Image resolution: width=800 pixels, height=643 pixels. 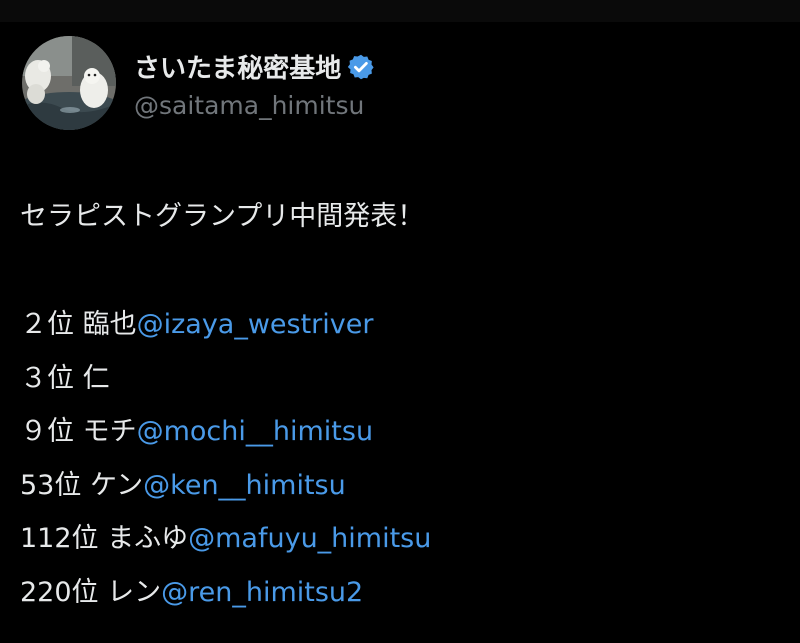 What do you see at coordinates (51, 378) in the screenshot?
I see `rank-label: ３位` at bounding box center [51, 378].